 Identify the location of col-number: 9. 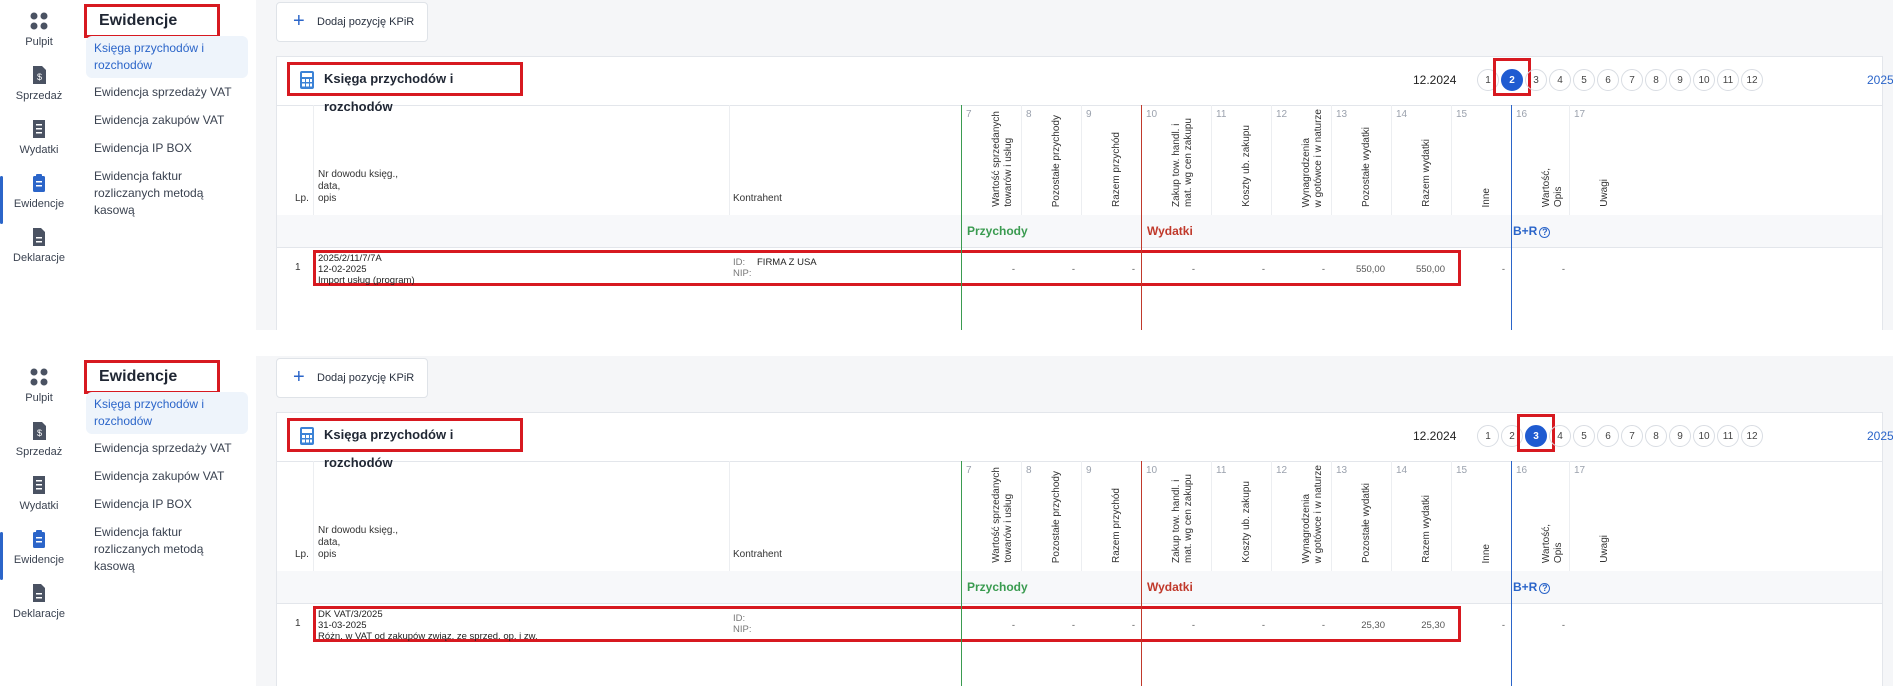
(1089, 114).